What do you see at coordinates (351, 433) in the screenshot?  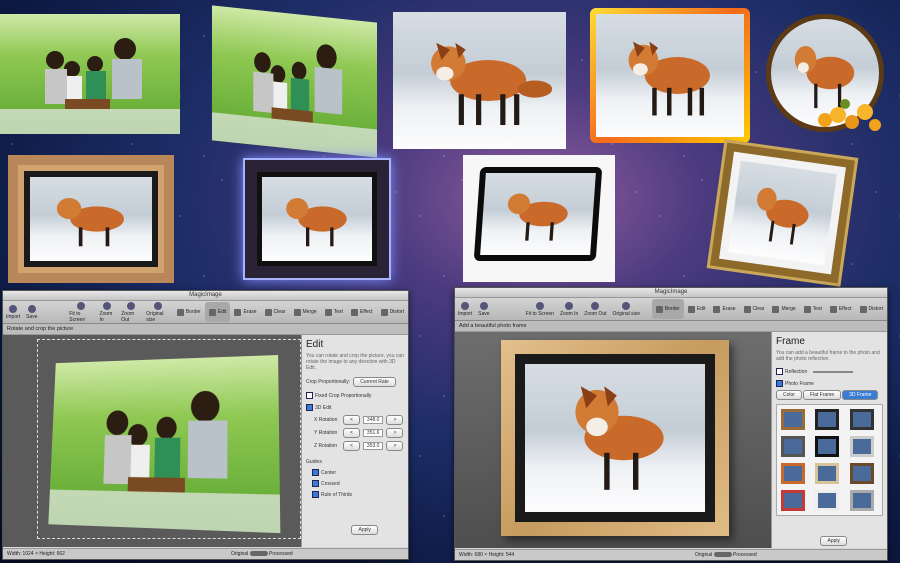 I see `y-rotation-decrement: <` at bounding box center [351, 433].